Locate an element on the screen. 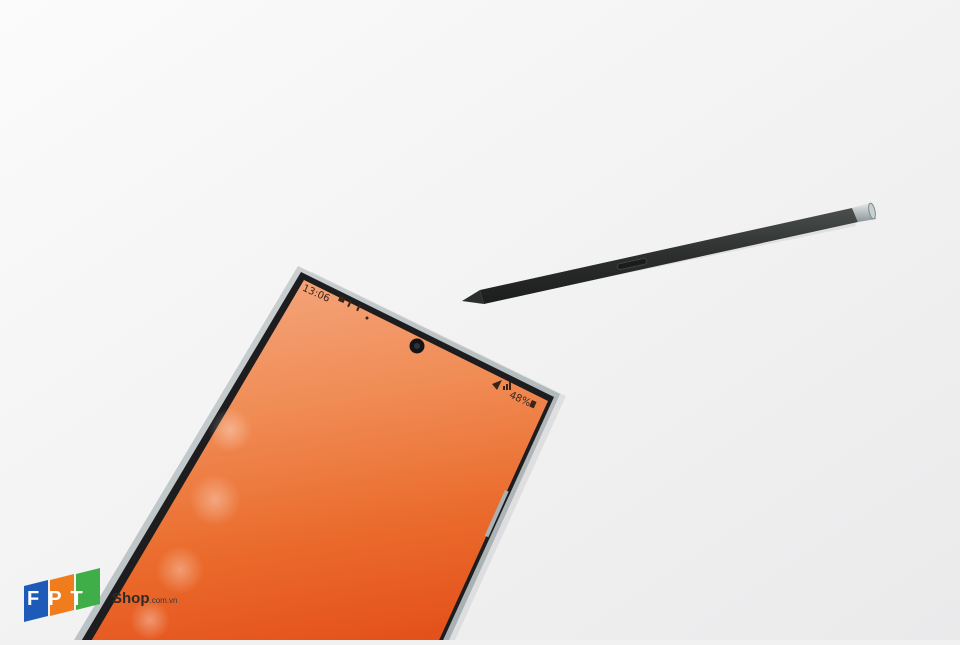  watermark: FPT Shop.com.vn is located at coordinates (132, 602).